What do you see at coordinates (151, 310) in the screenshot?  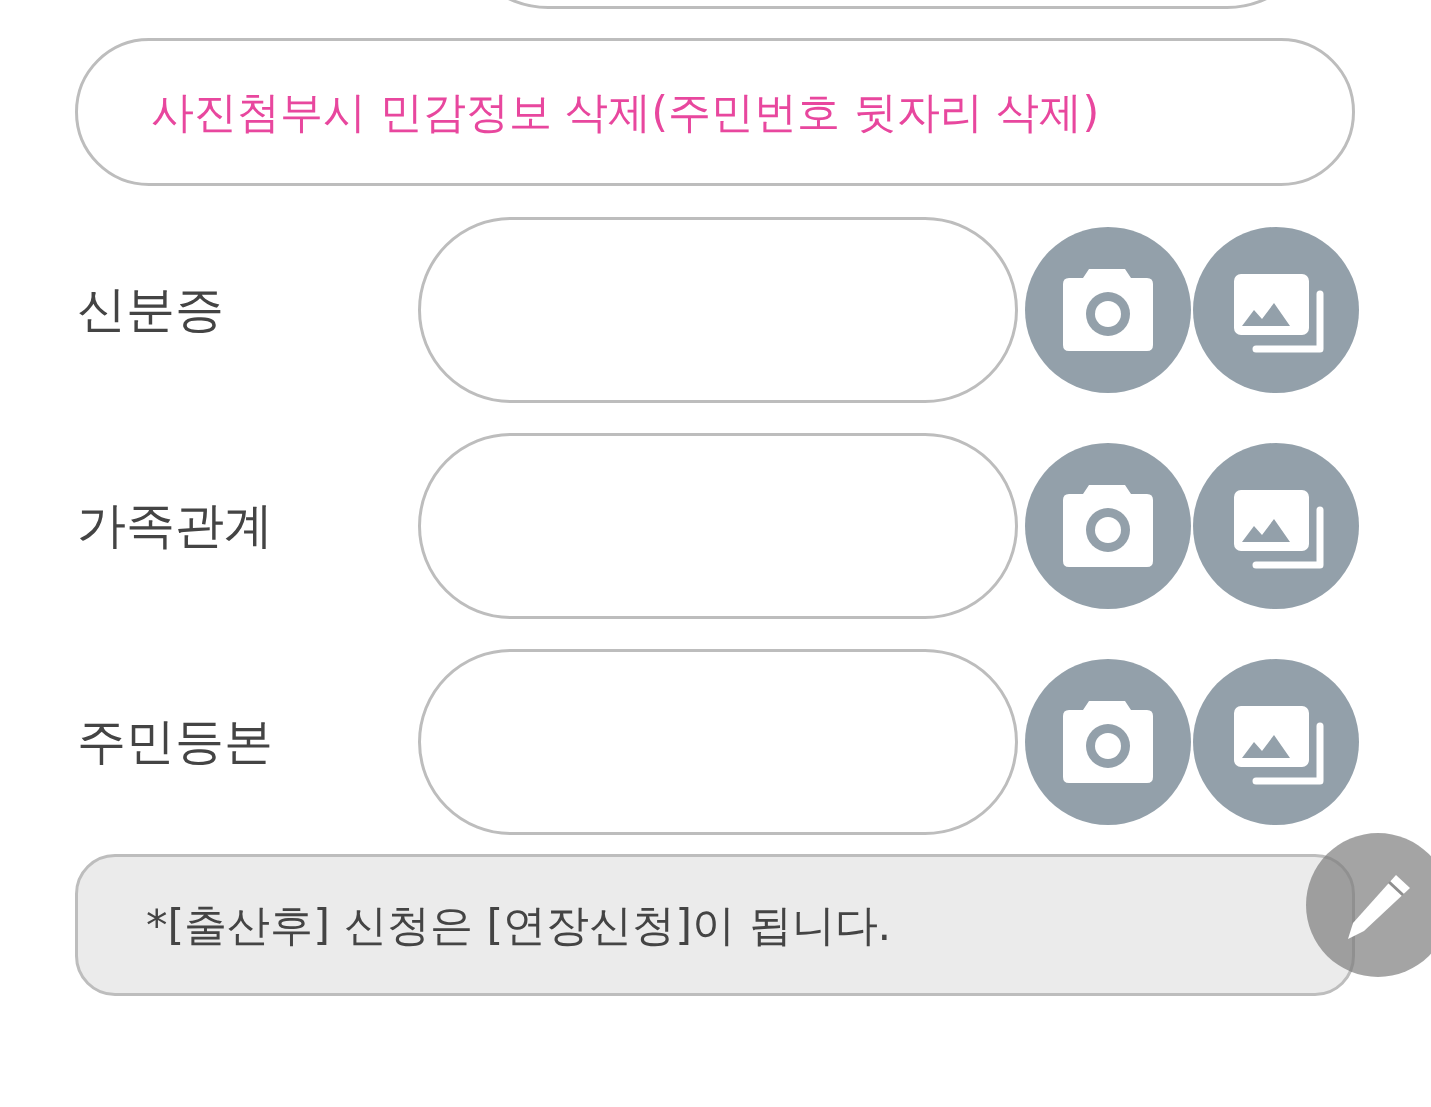 I see `document-label: 신분증` at bounding box center [151, 310].